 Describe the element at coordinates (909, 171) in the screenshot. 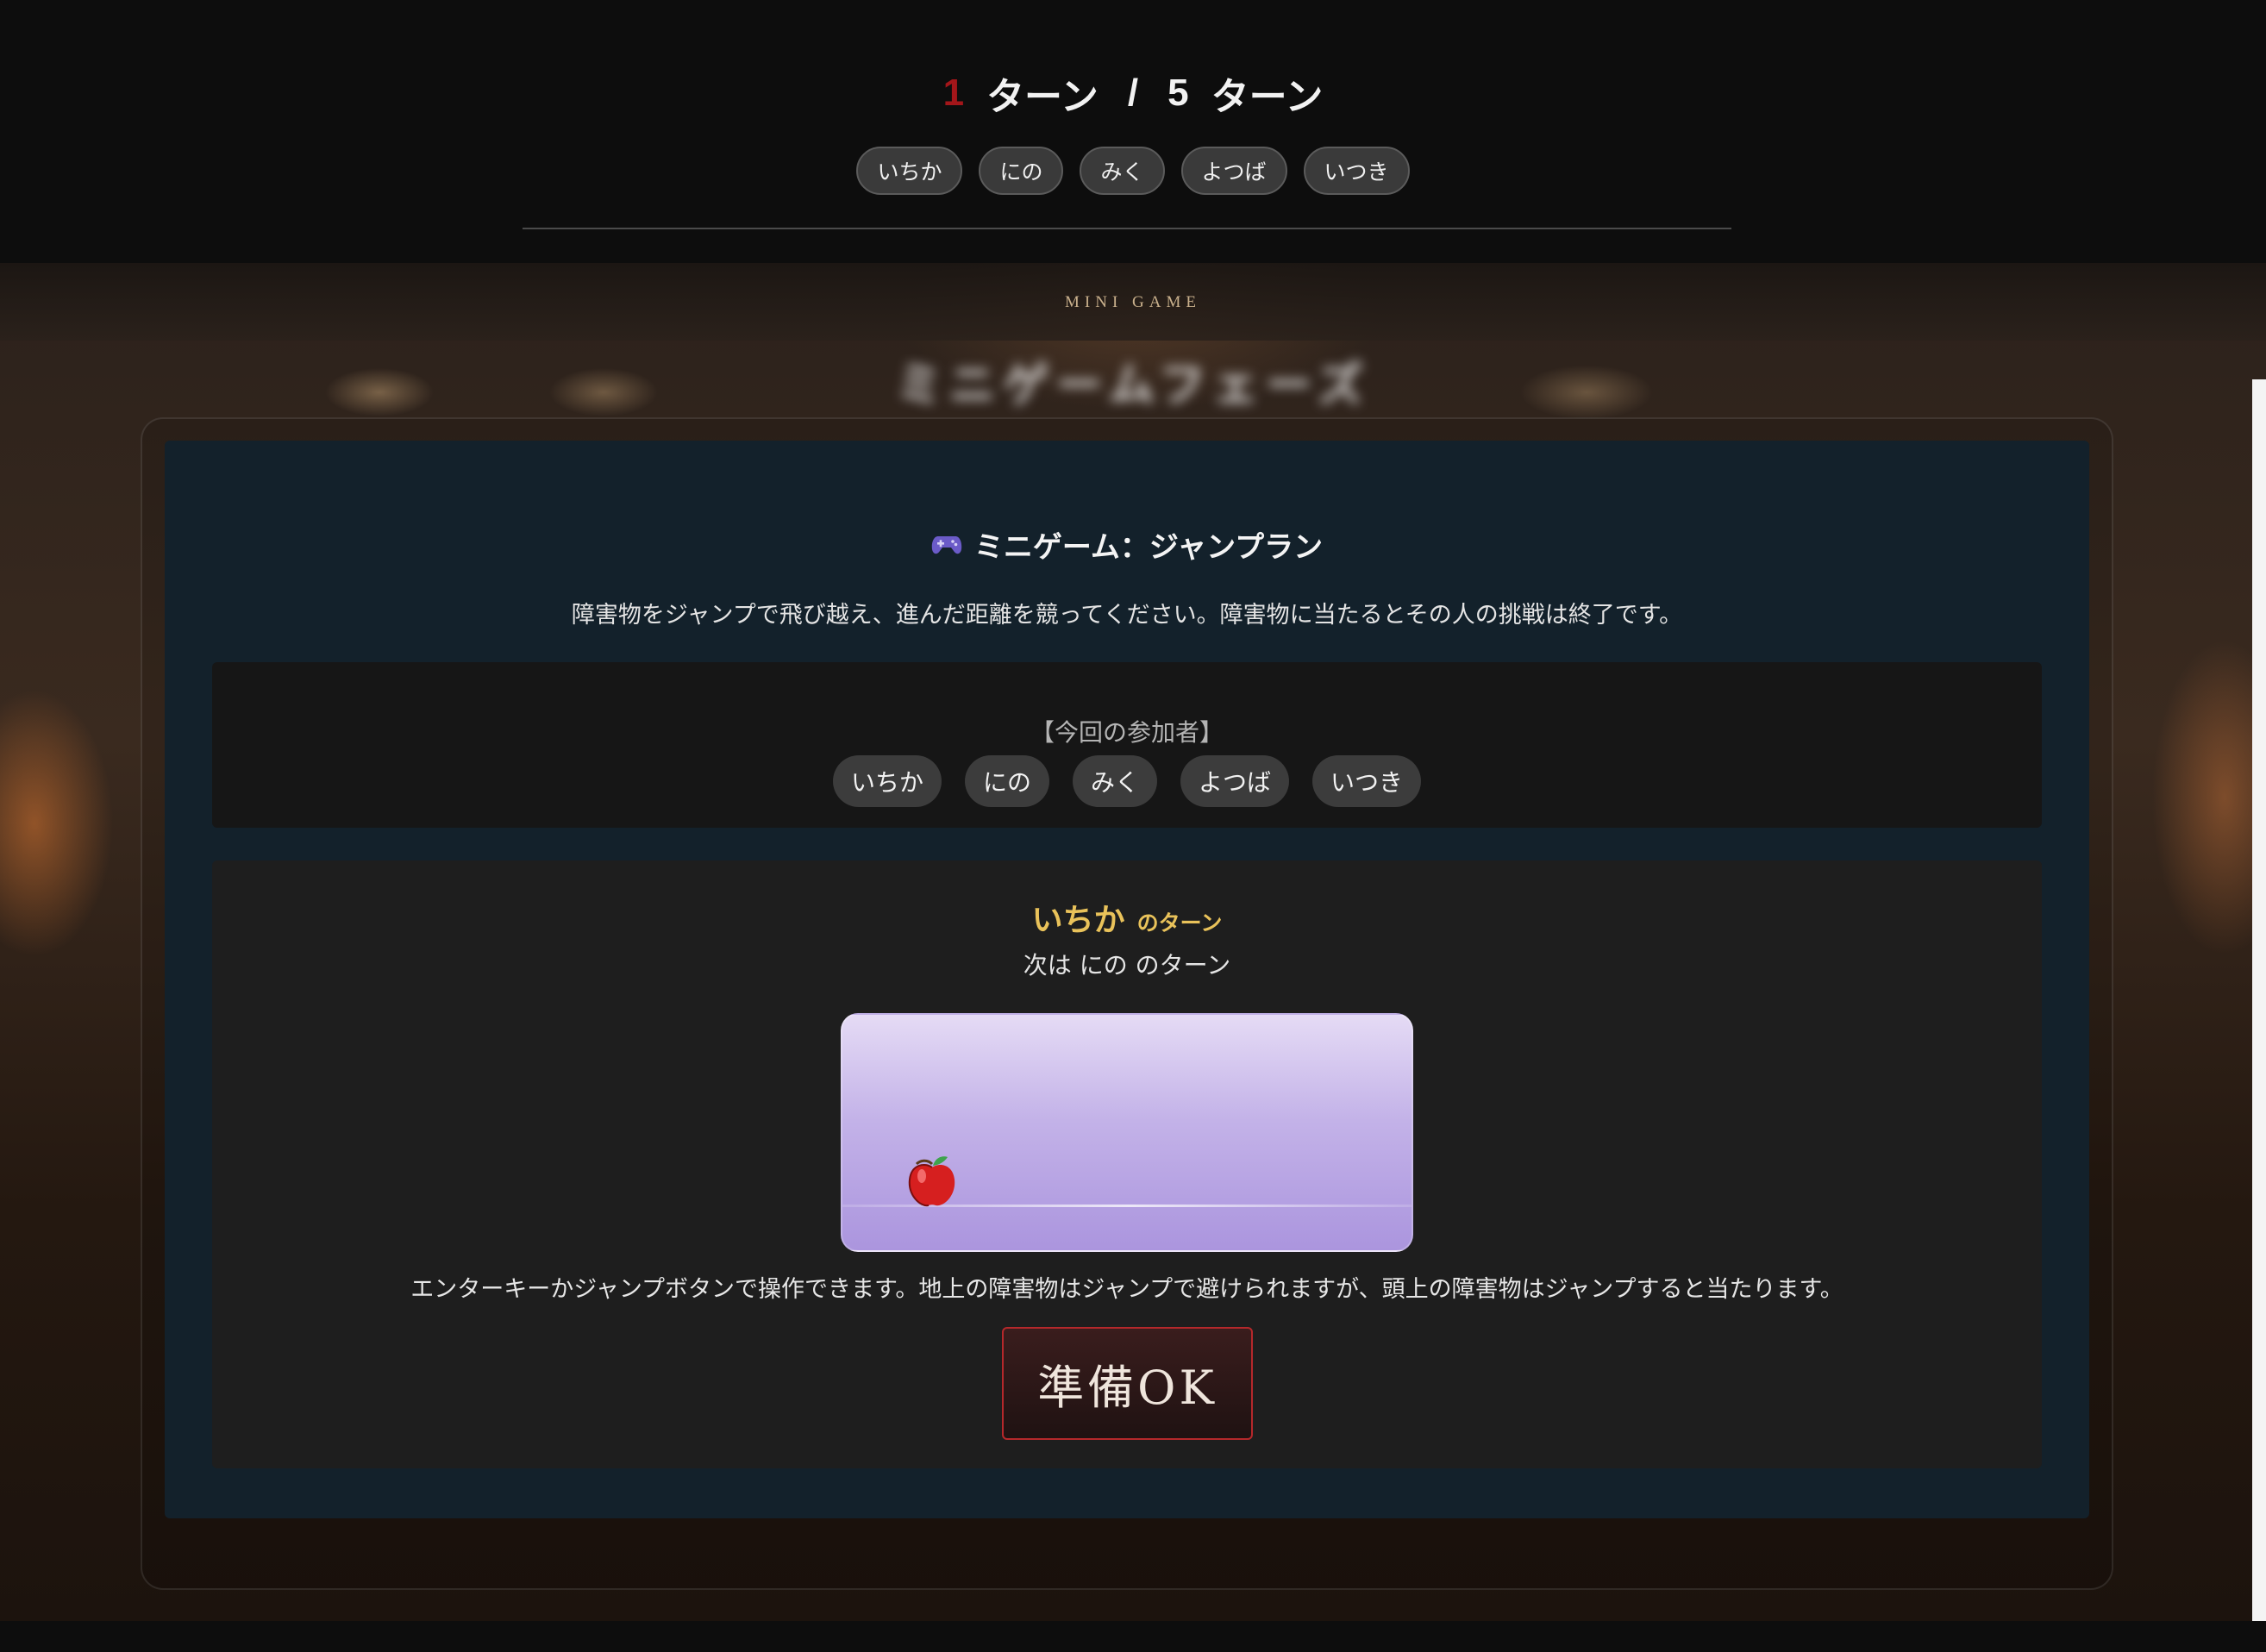

I see `header-player-chip: いちか` at that location.